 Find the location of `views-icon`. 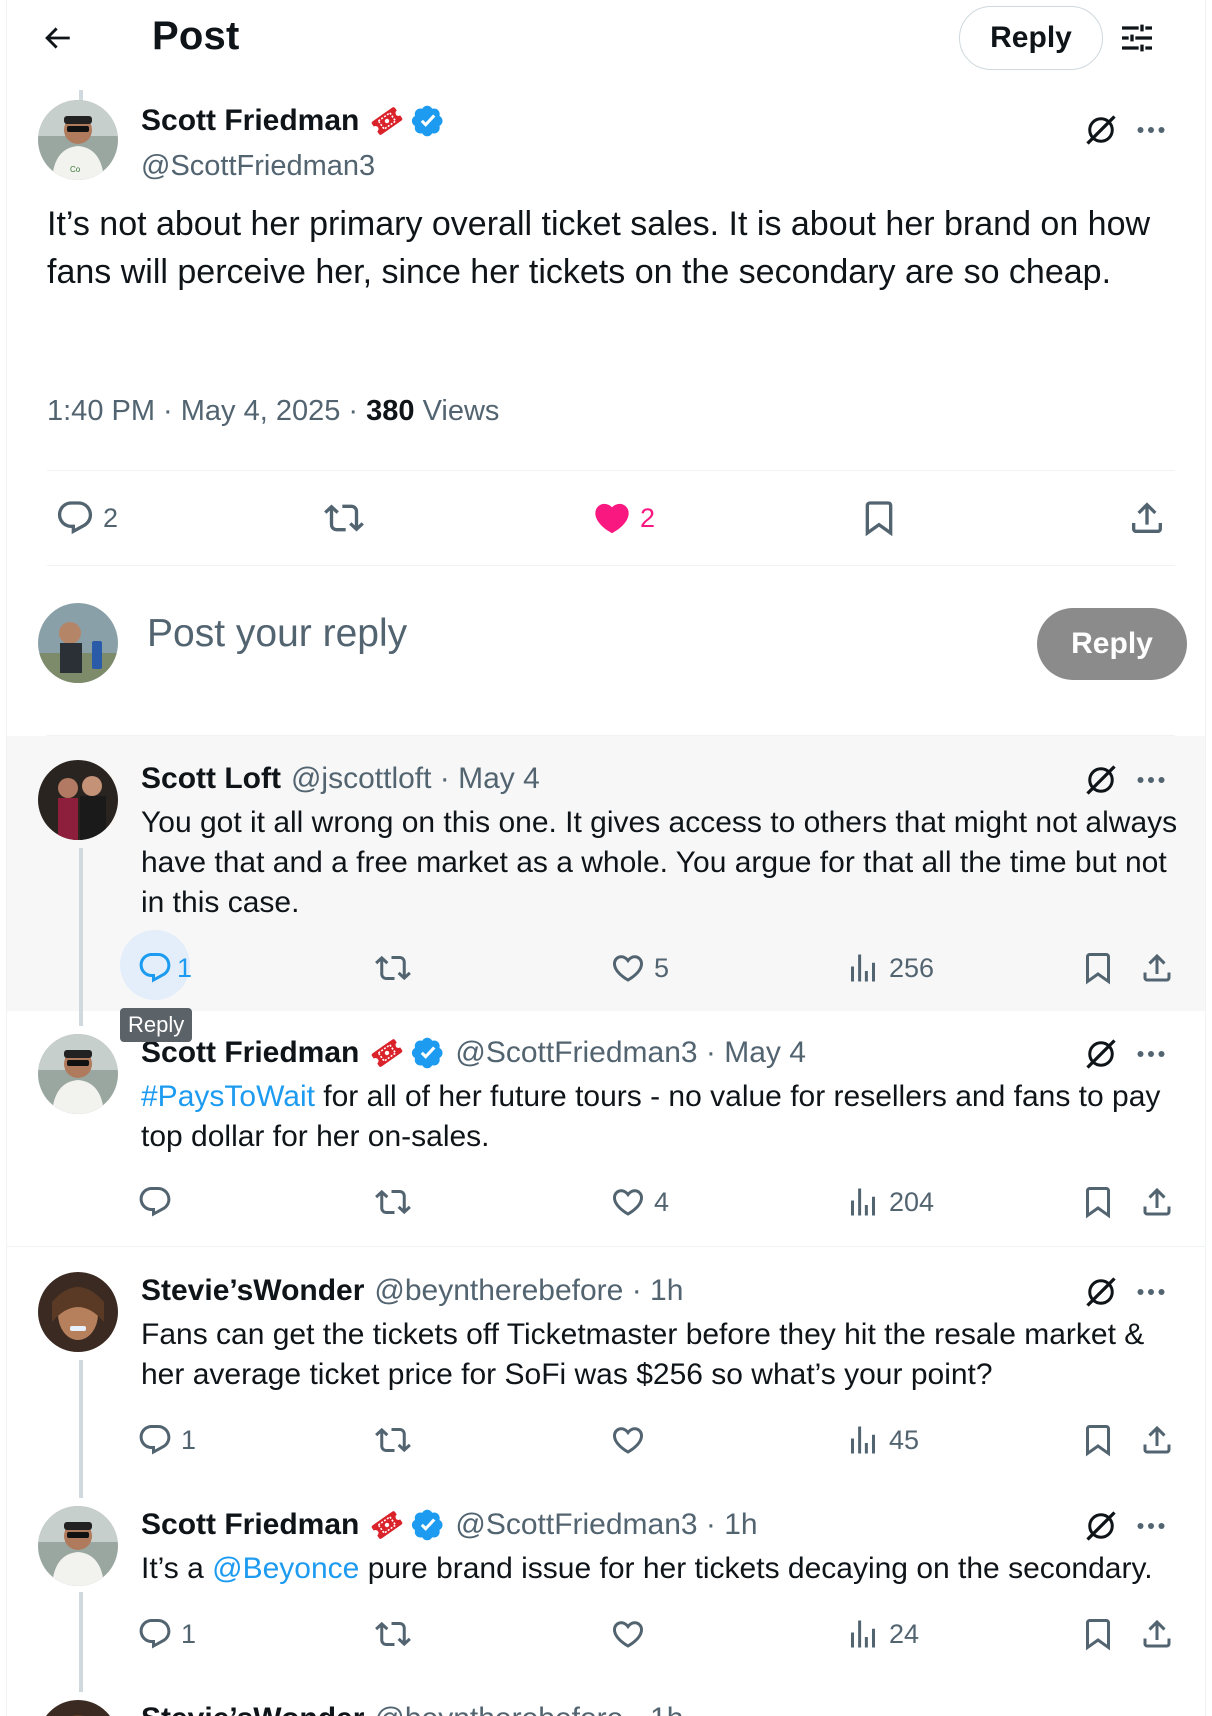

views-icon is located at coordinates (863, 1634).